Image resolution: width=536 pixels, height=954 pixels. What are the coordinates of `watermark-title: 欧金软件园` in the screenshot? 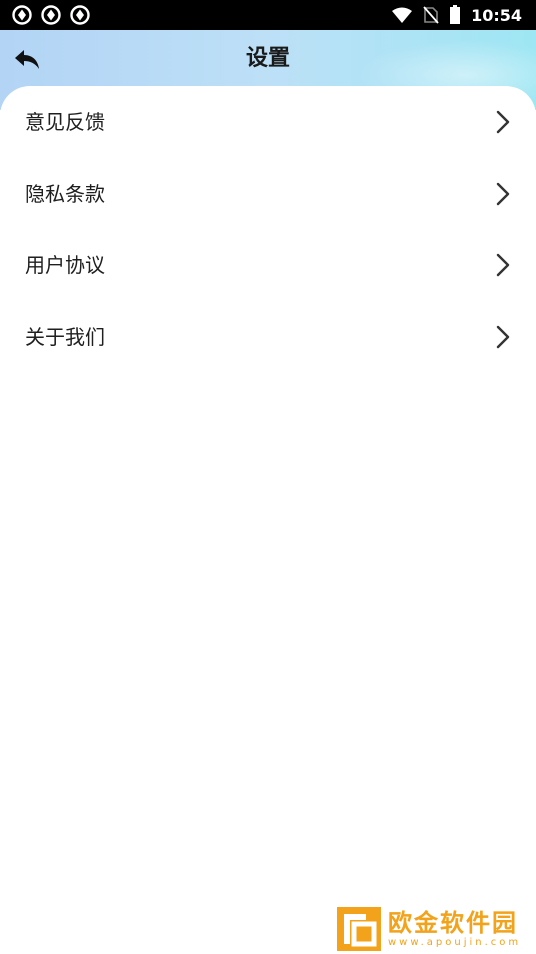 It's located at (453, 923).